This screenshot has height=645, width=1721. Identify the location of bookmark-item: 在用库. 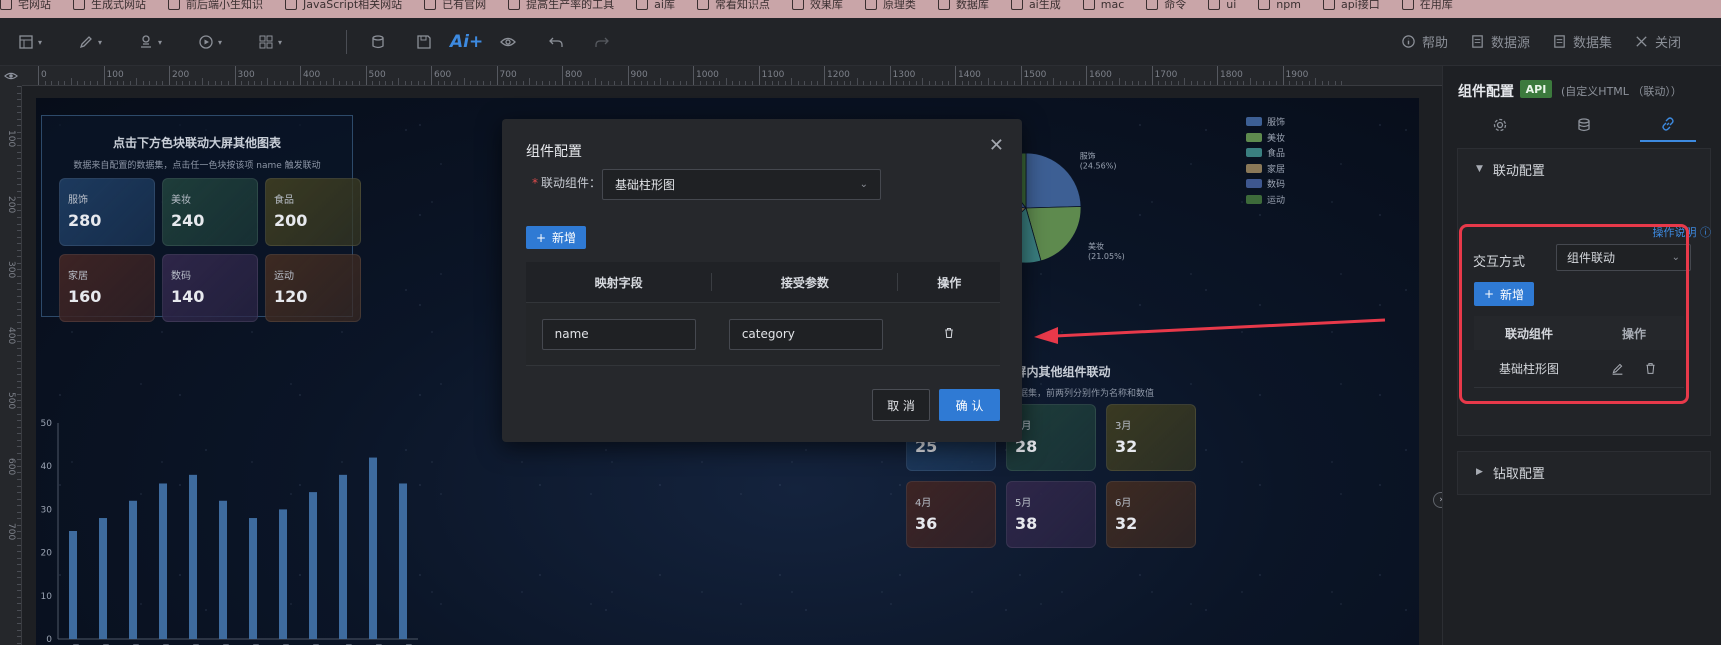
(1427, 6).